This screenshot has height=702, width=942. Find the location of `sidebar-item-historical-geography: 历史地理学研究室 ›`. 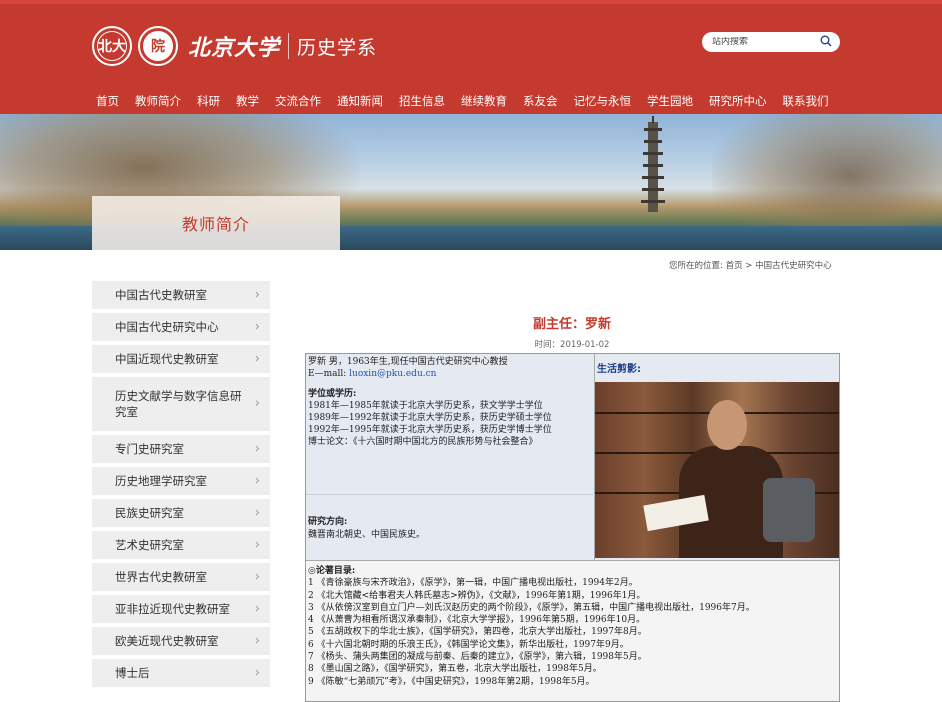

sidebar-item-historical-geography: 历史地理学研究室 › is located at coordinates (181, 481).